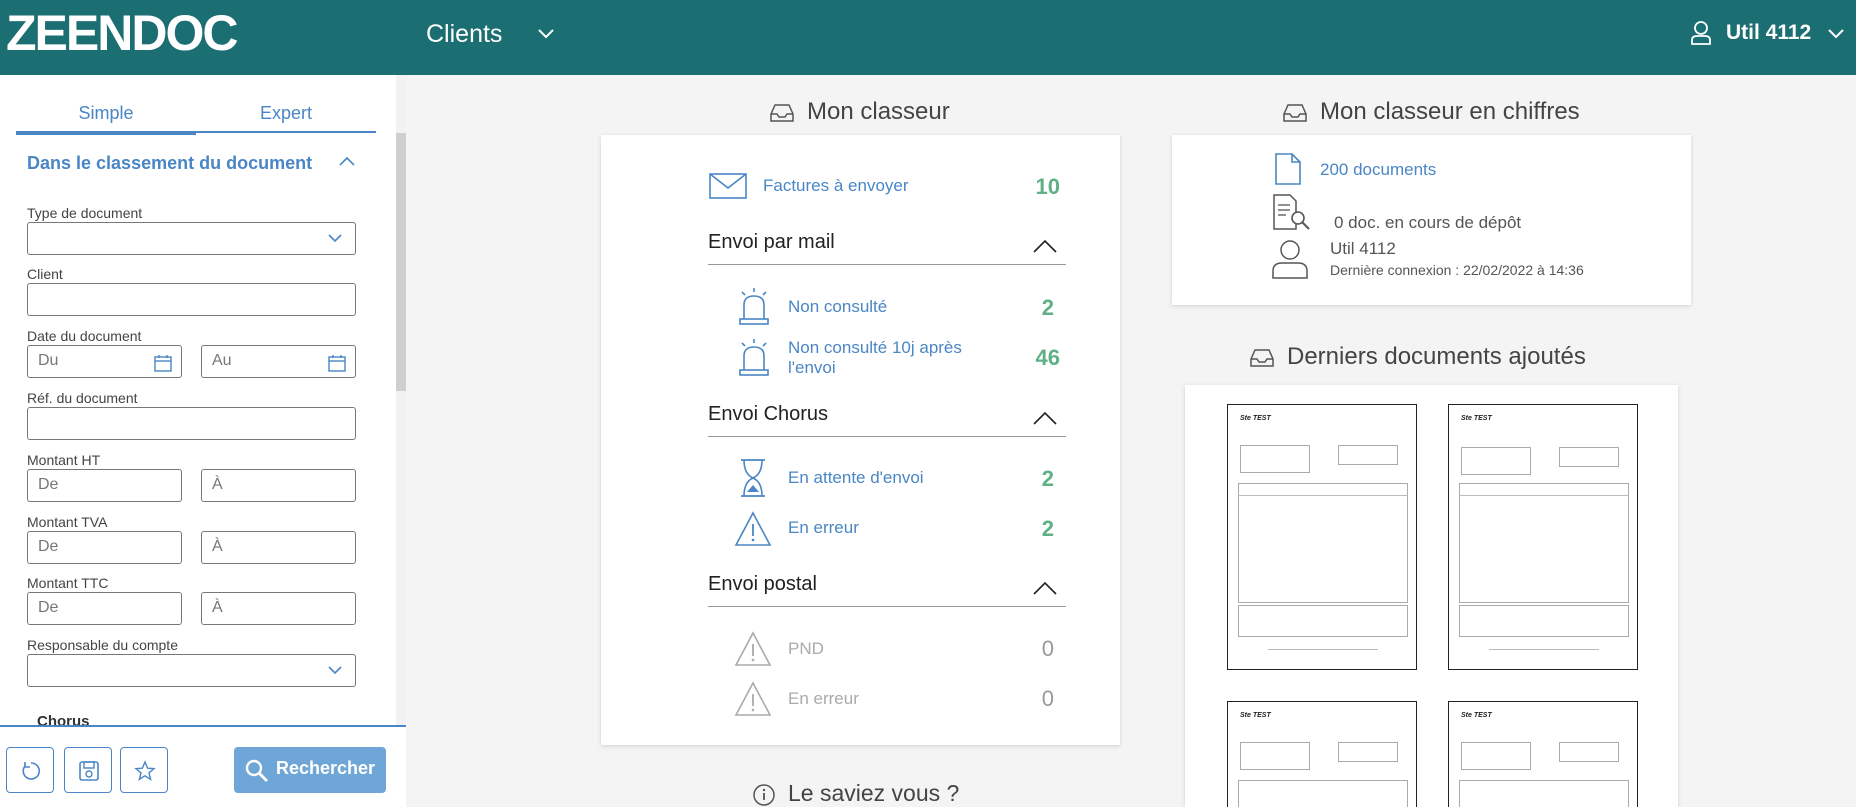  Describe the element at coordinates (464, 34) in the screenshot. I see `module-selector-label: Clients` at that location.